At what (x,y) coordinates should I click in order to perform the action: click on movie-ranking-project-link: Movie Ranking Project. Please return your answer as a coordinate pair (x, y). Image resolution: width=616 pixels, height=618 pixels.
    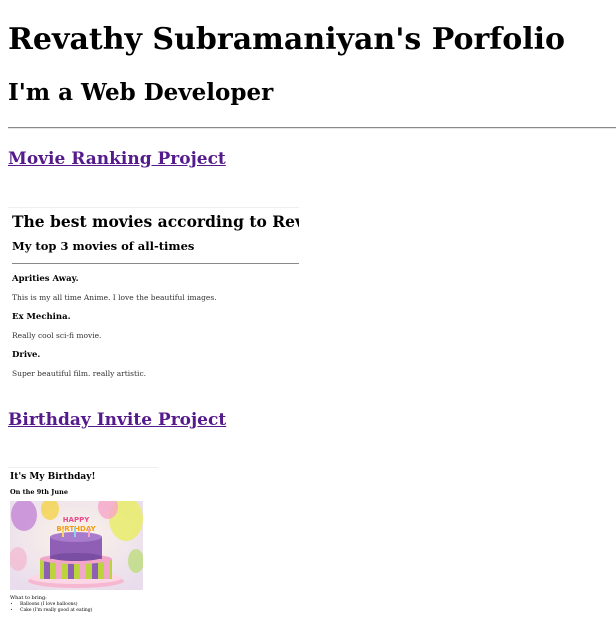
    Looking at the image, I should click on (117, 159).